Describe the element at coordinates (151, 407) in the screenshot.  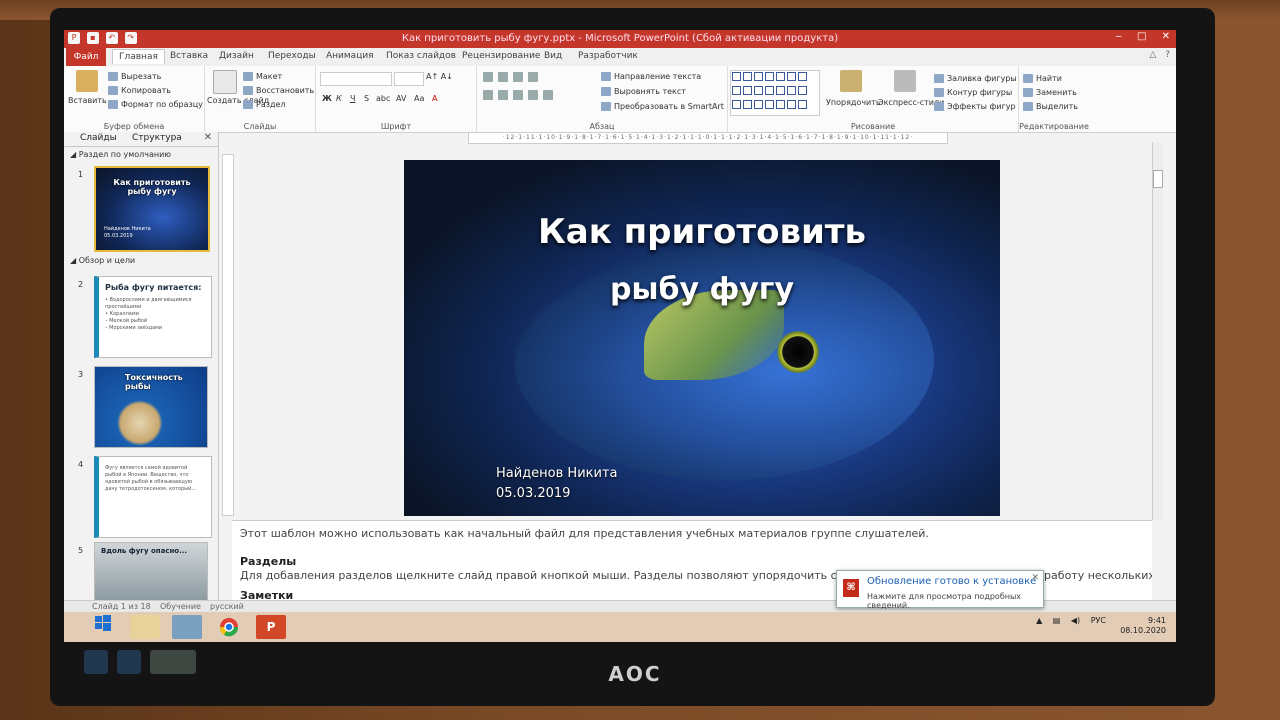
I see `slide-thumbnail-3: Токсичность рыбы` at that location.